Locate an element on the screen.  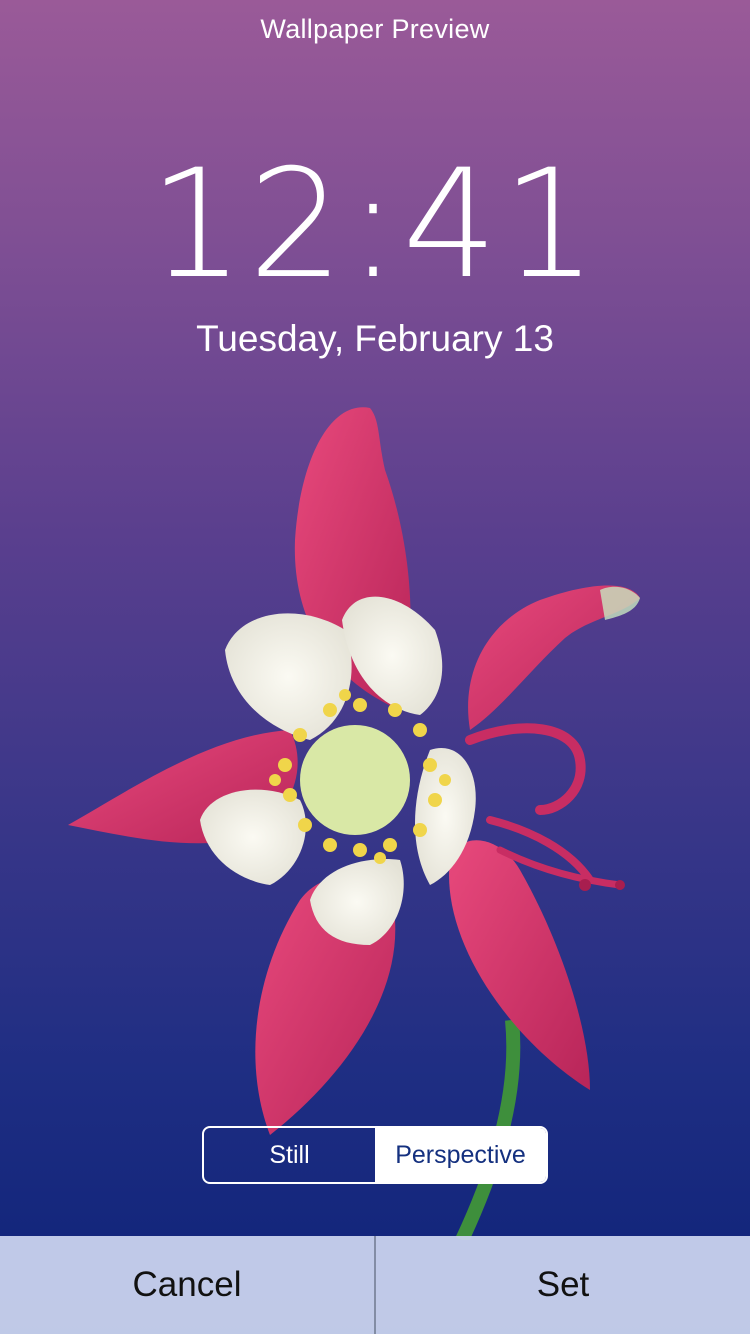
mode-option-still: Still is located at coordinates (289, 1155).